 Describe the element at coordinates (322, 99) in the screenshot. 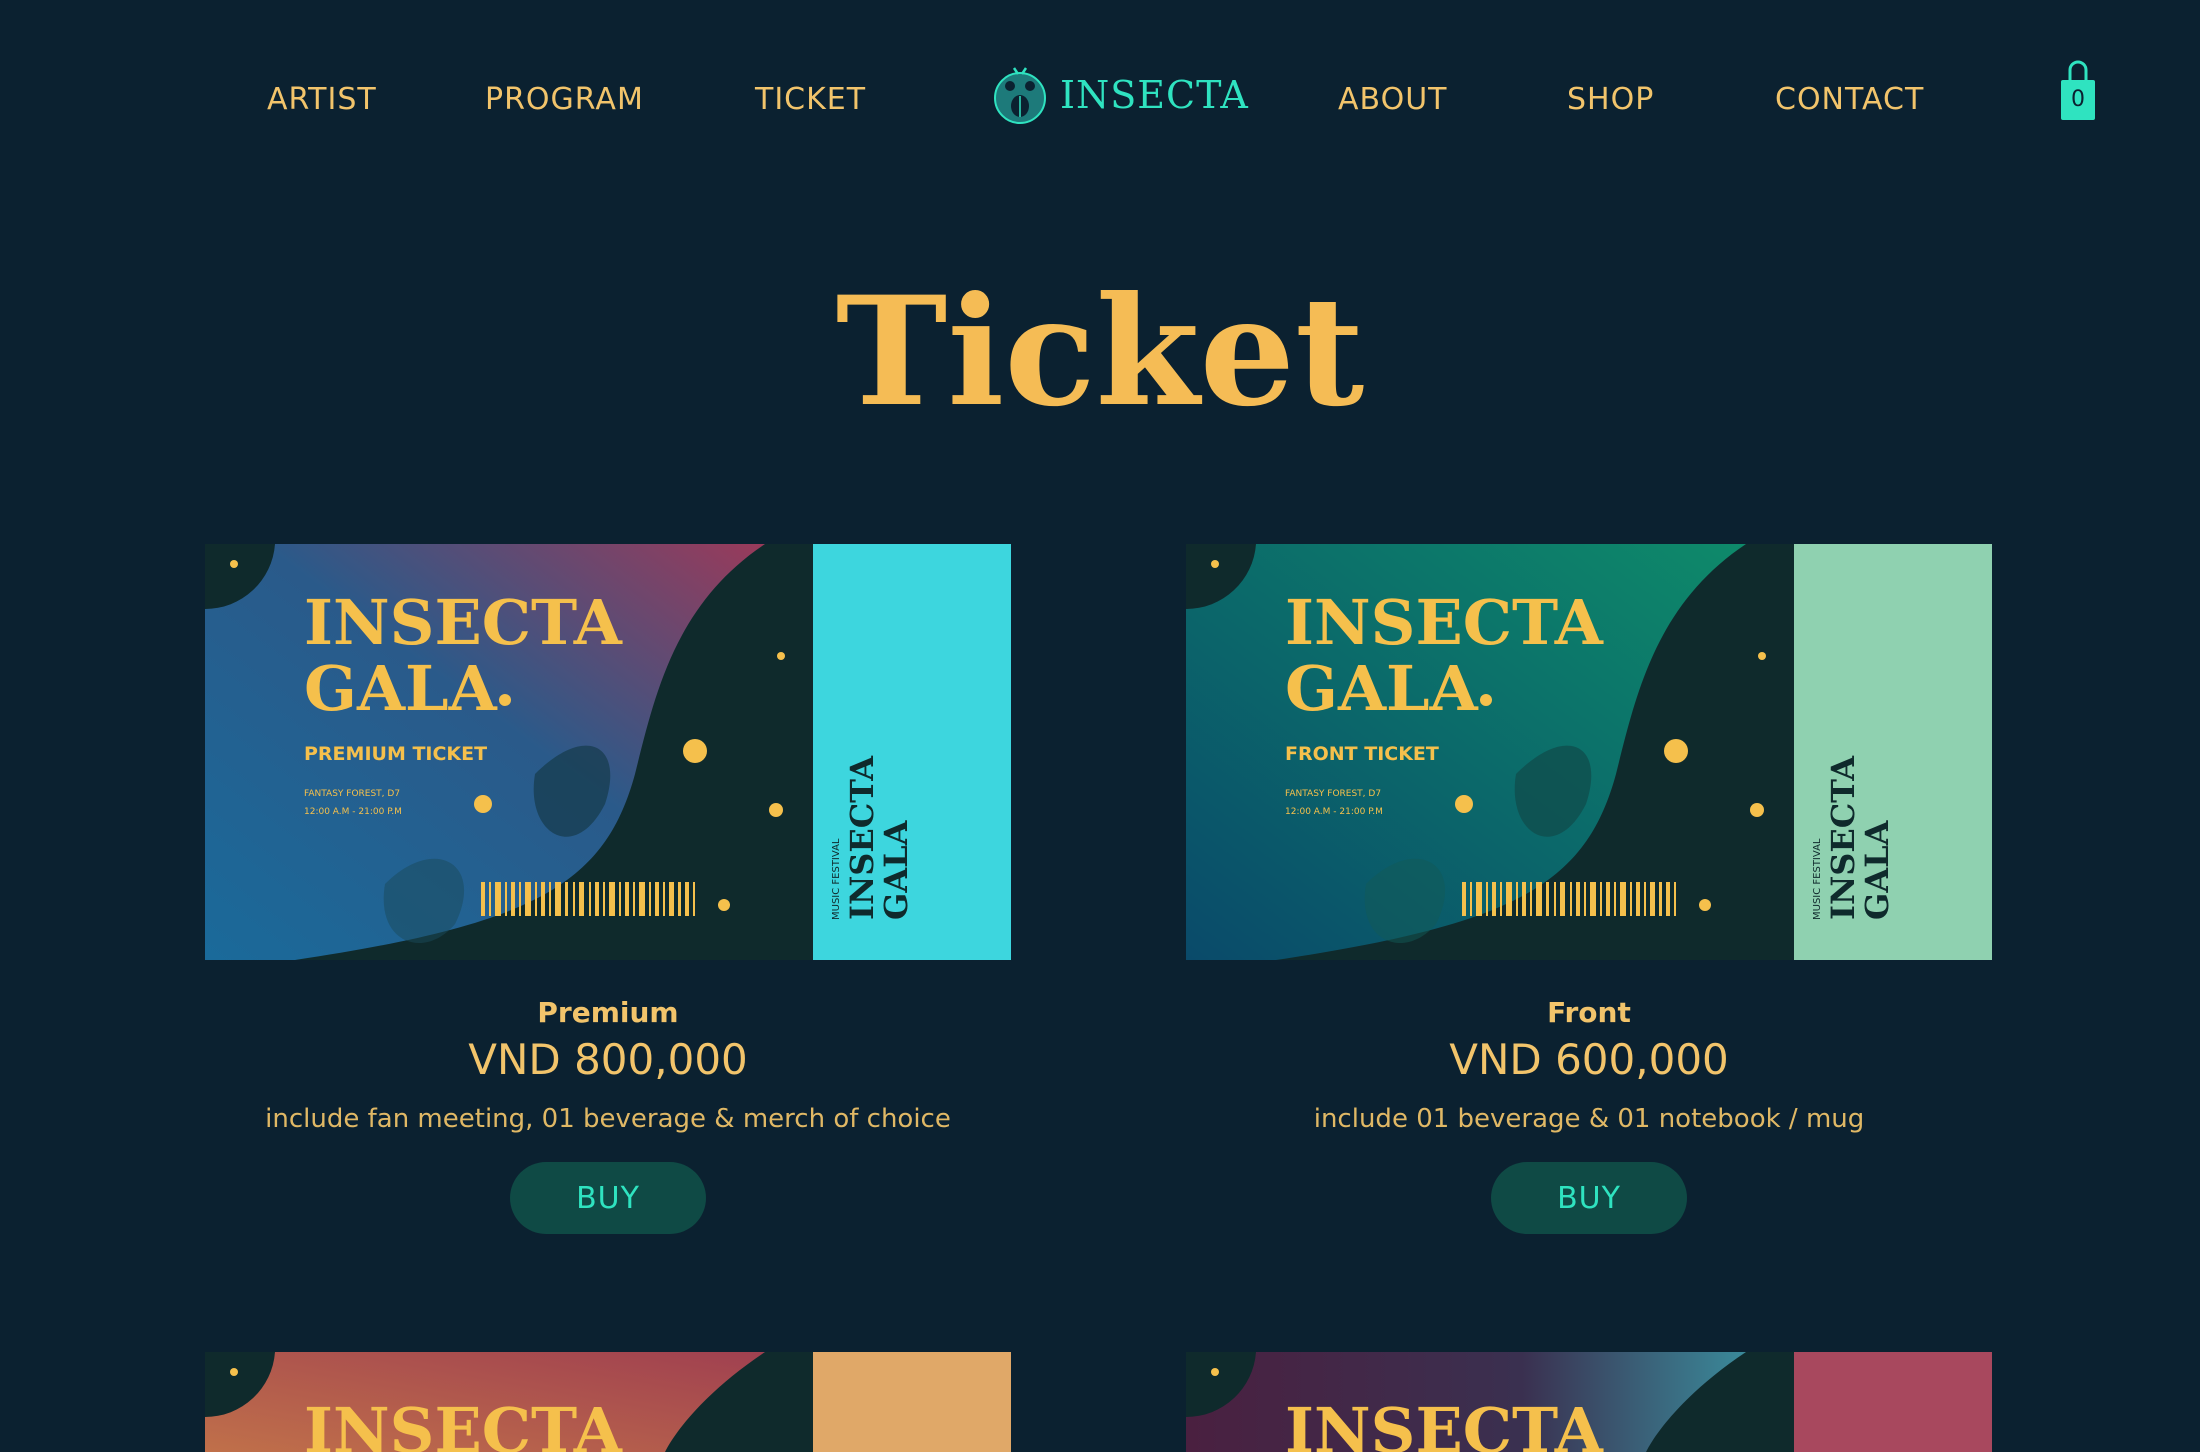

I see `nav-artist: ARTIST` at that location.